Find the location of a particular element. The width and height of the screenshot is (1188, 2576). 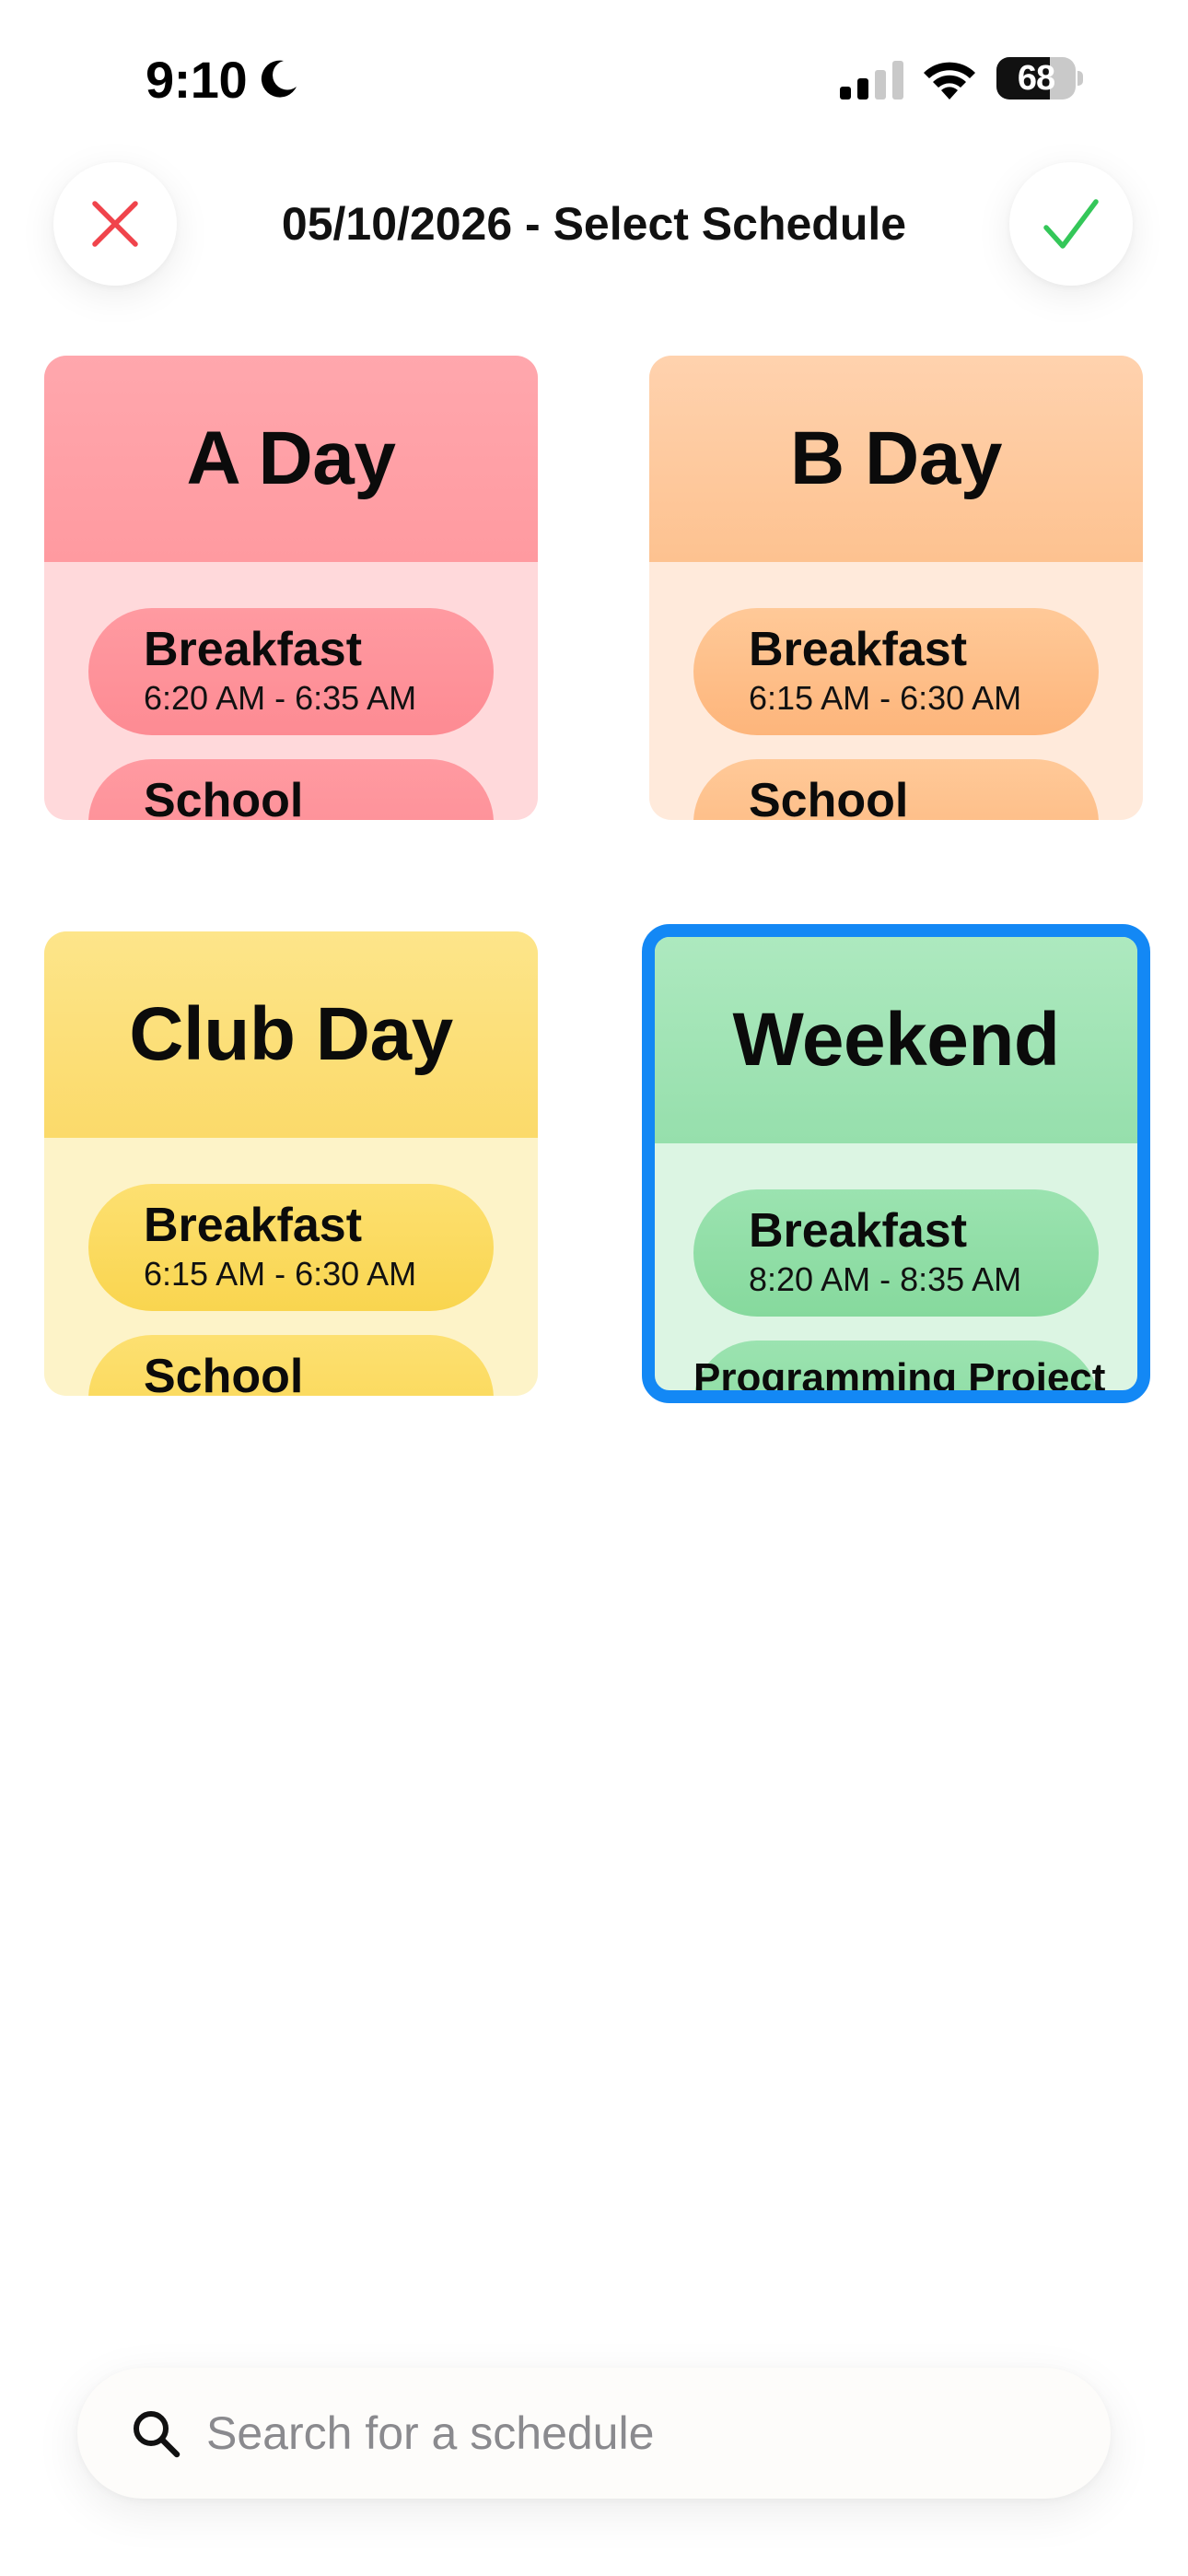

moon-icon is located at coordinates (279, 79).